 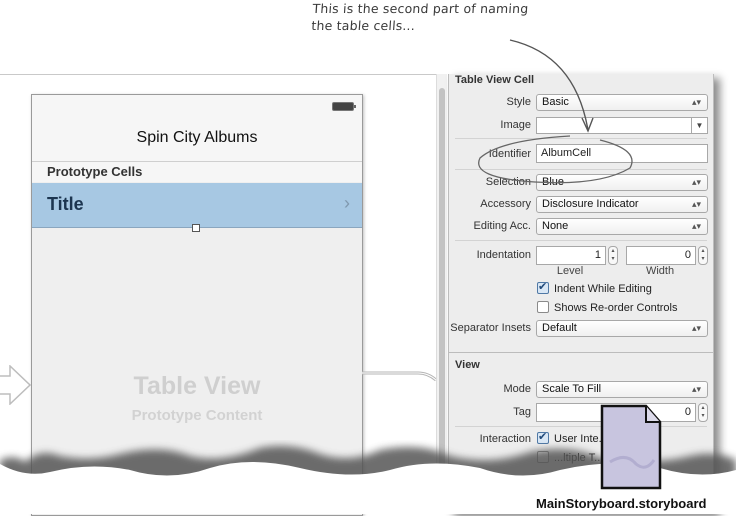 I want to click on document-icon, so click(x=631, y=447).